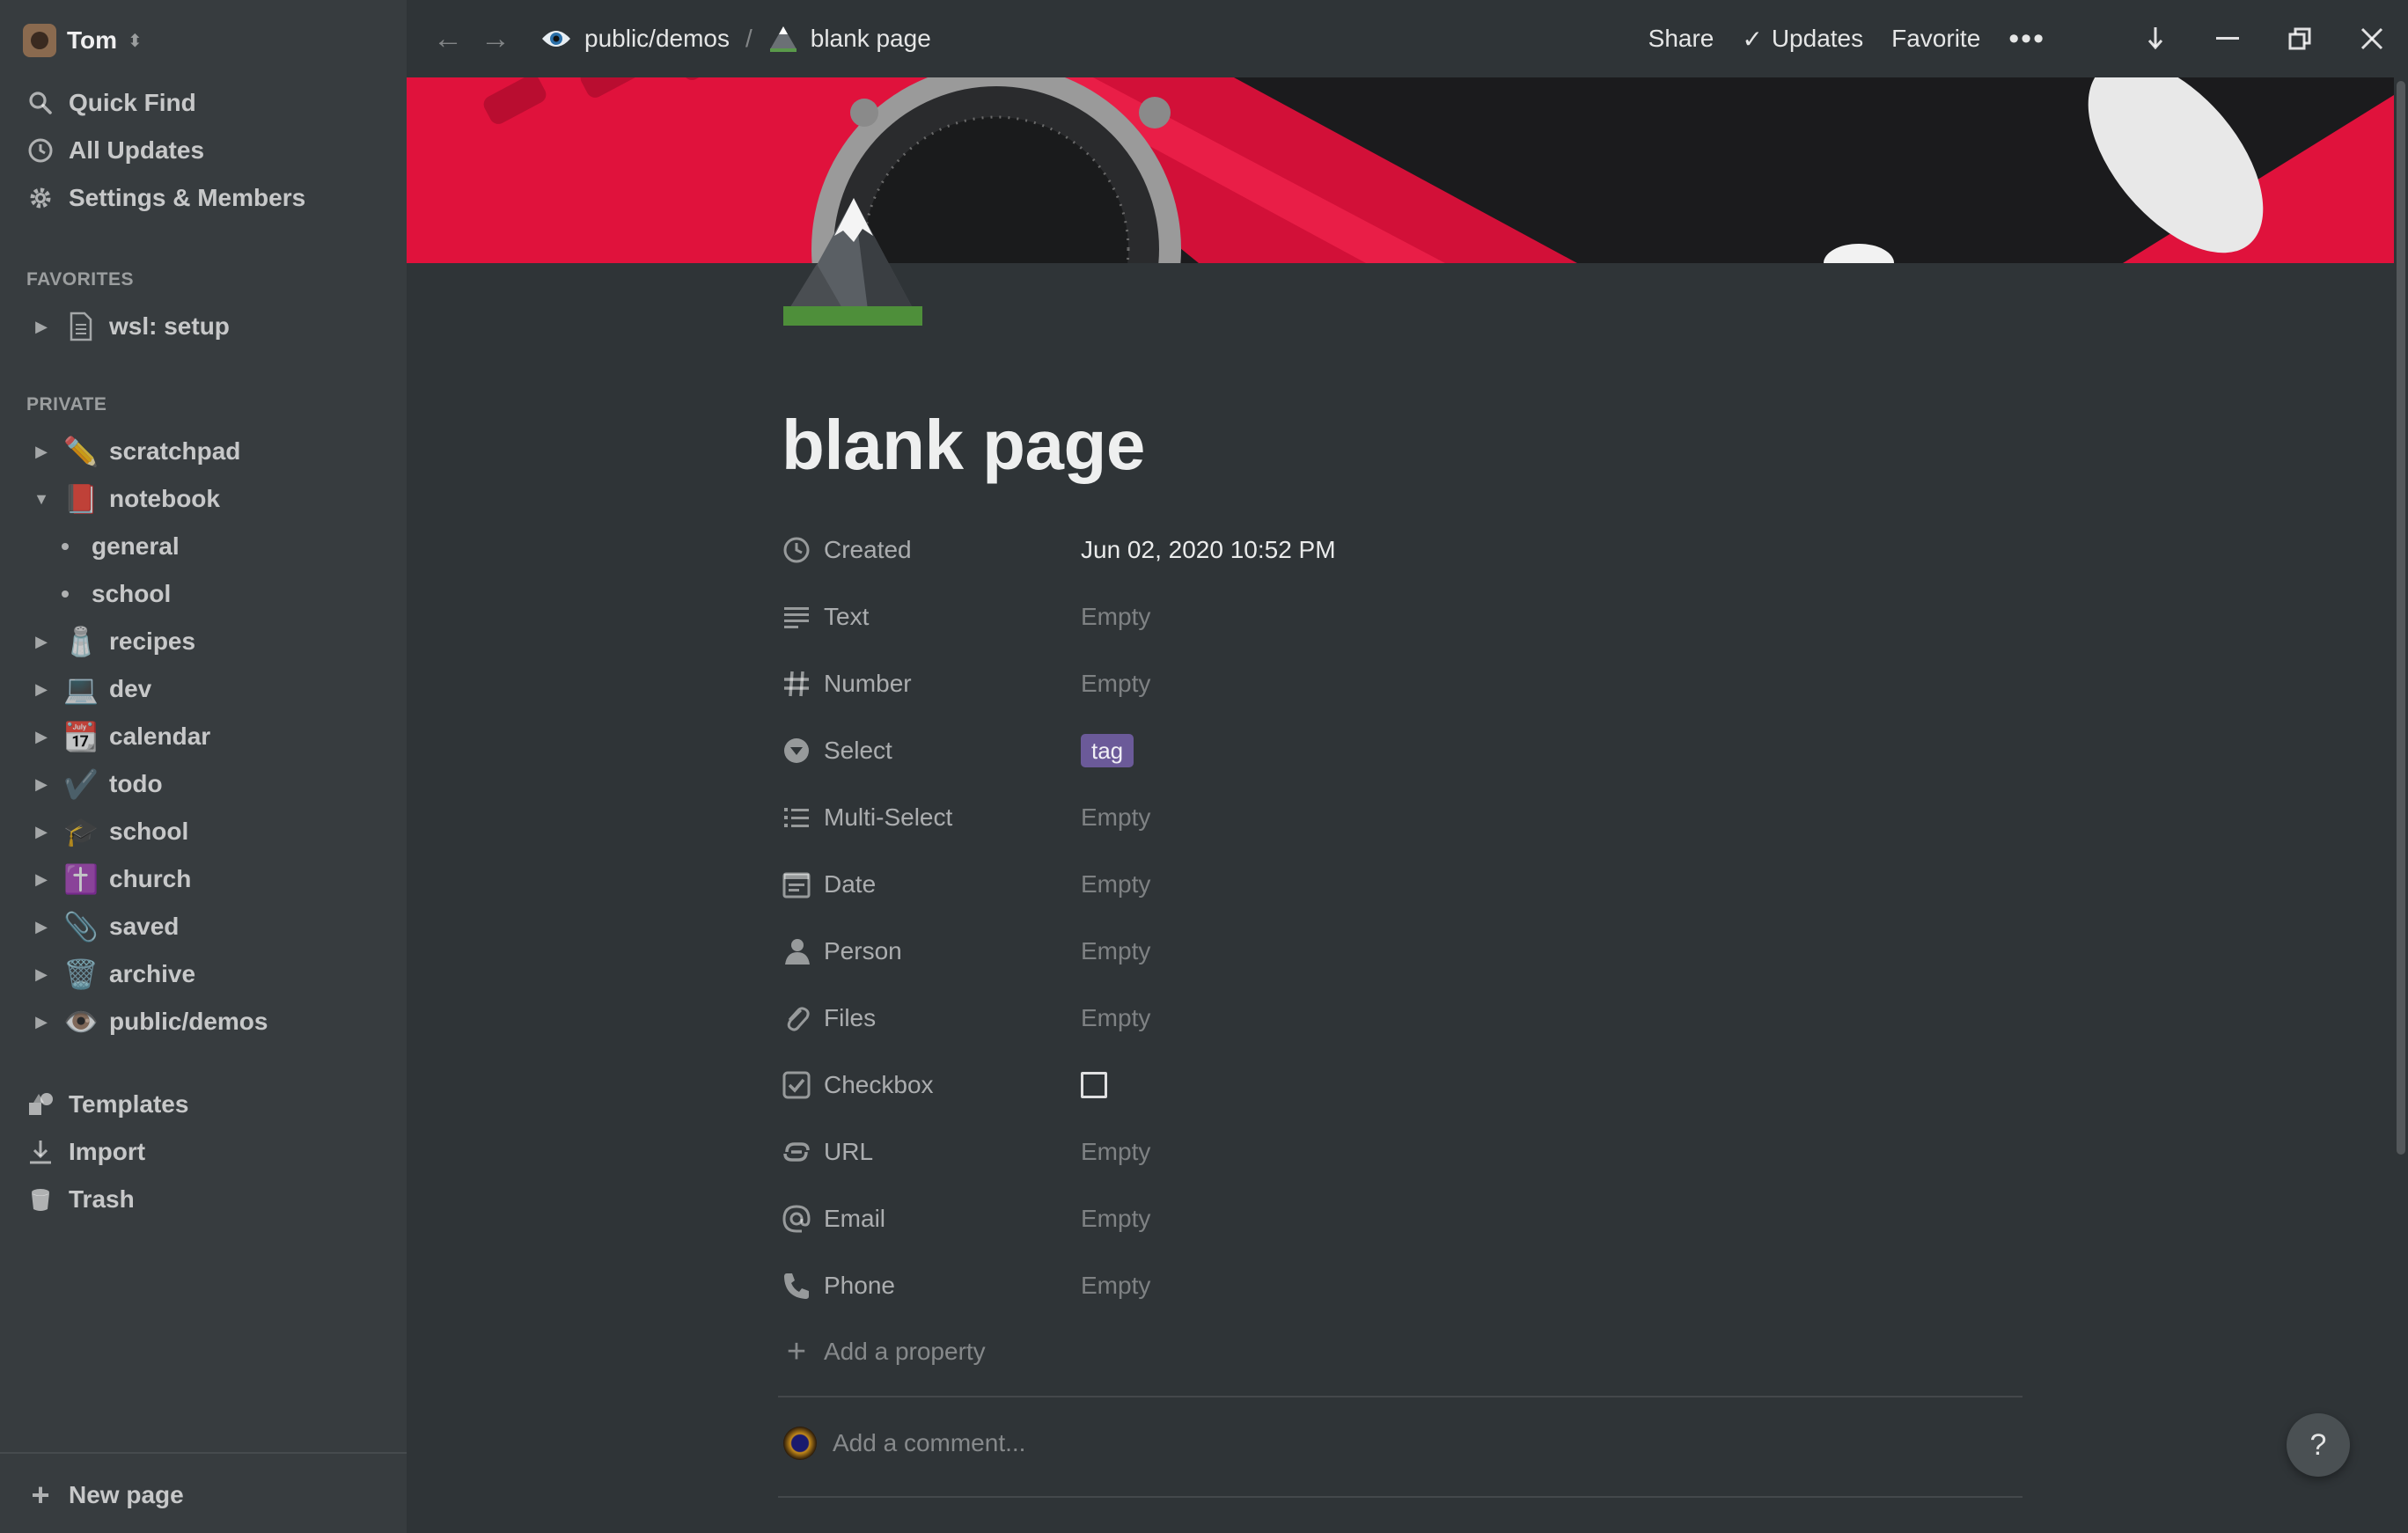 The height and width of the screenshot is (1533, 2408). Describe the element at coordinates (81, 879) in the screenshot. I see `cross-icon: ✝️` at that location.